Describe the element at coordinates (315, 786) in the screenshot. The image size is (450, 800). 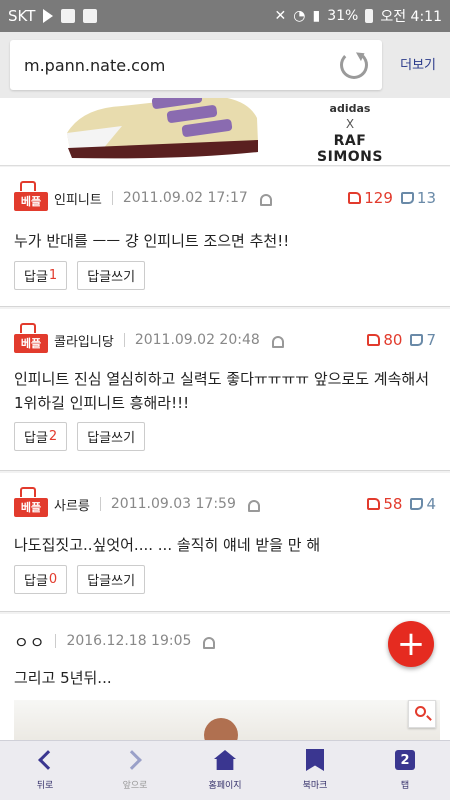
I see `nav-bookmarks-label: 북마크` at that location.